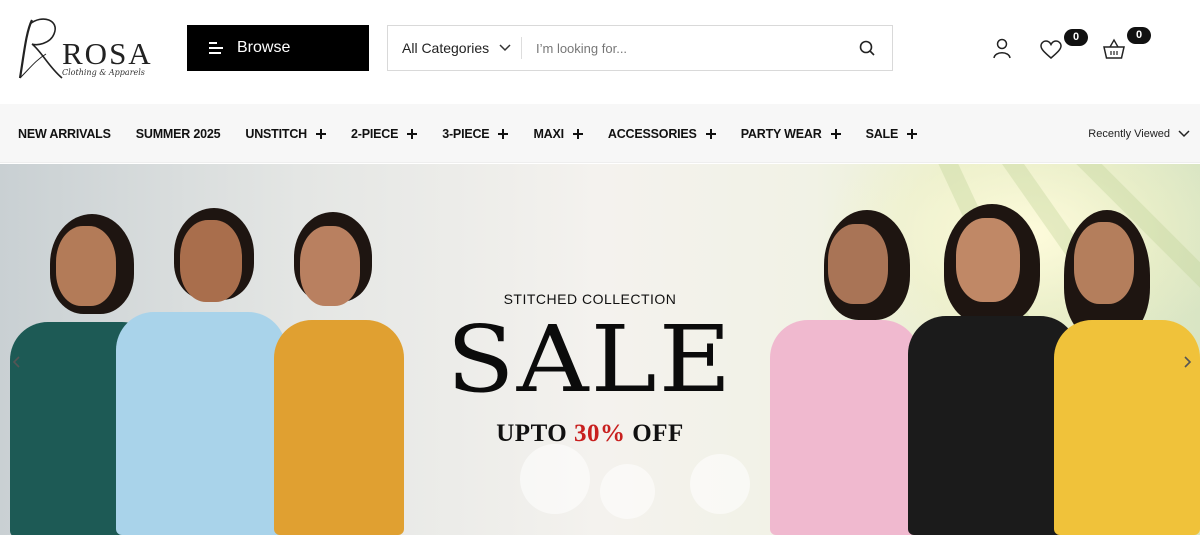 The height and width of the screenshot is (535, 1200). What do you see at coordinates (107, 53) in the screenshot?
I see `brand-name: ROSA` at bounding box center [107, 53].